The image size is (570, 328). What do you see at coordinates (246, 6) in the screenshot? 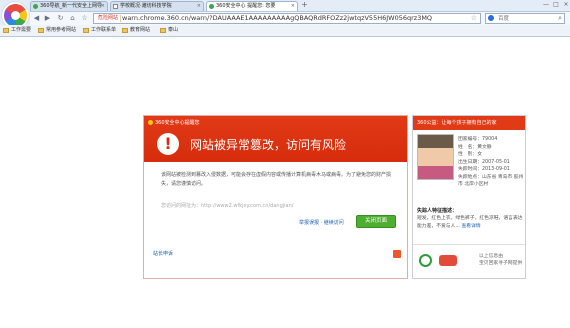
I see `tab-label: 360安全中心 提醒您: 您要` at bounding box center [246, 6].